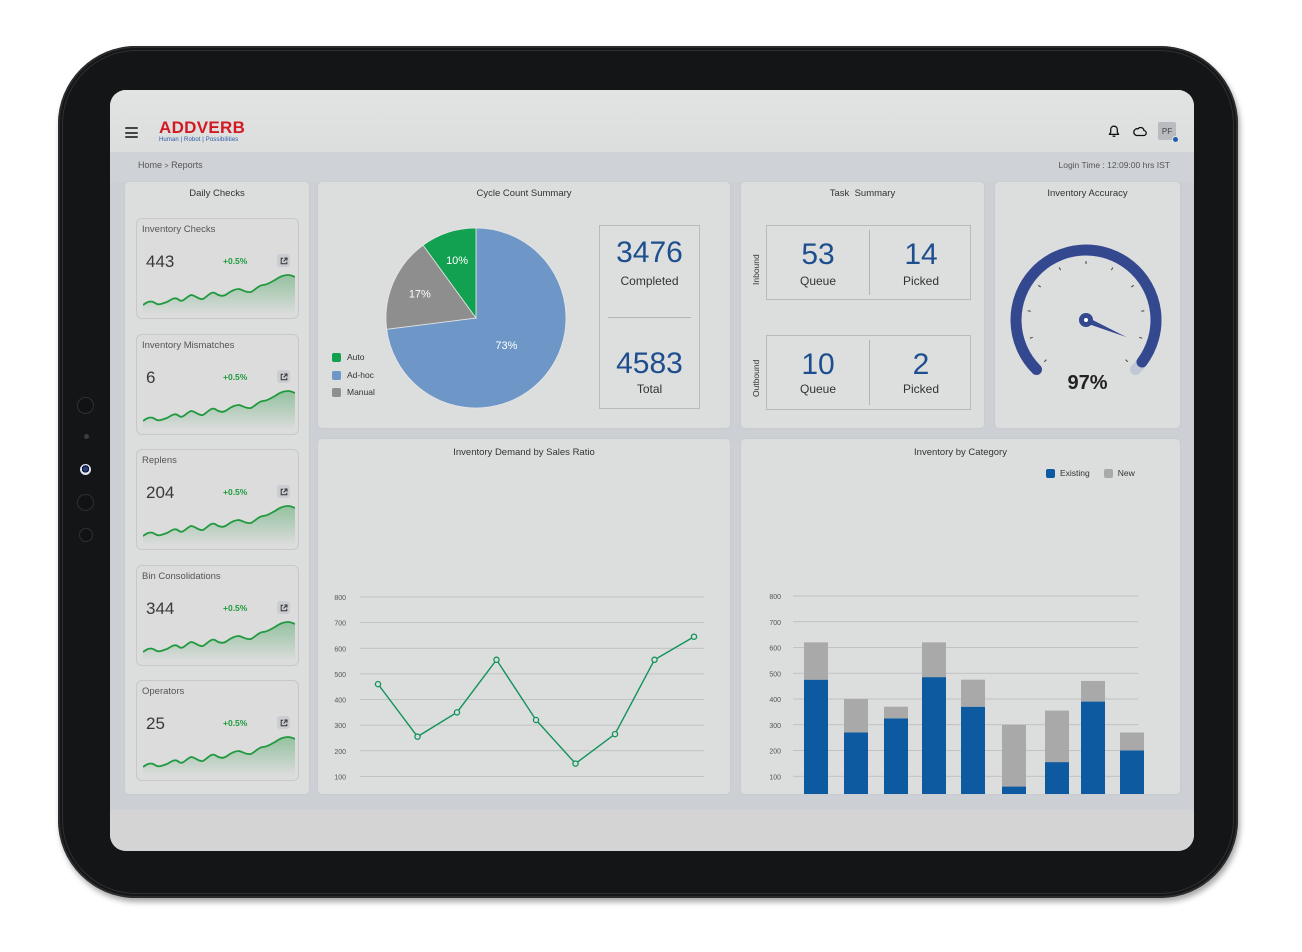  I want to click on breadcrumb: Home > Reports, so click(170, 165).